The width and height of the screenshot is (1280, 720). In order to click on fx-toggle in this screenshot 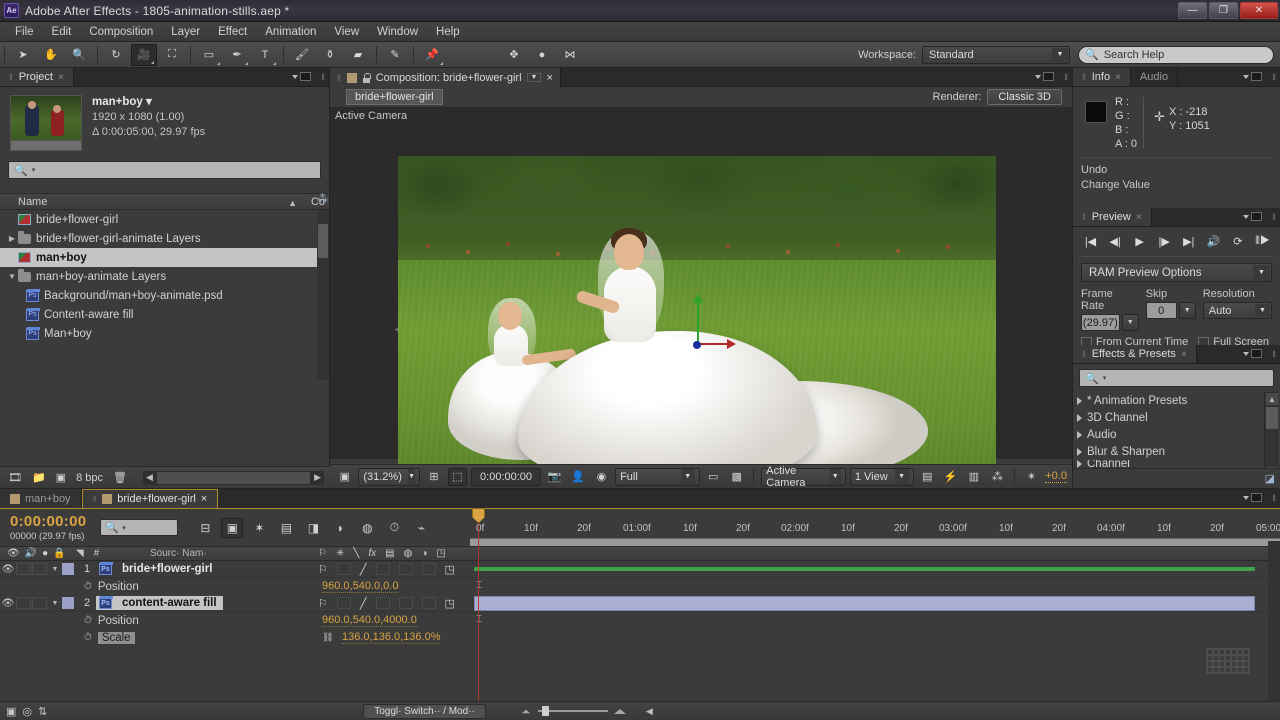, I will do `click(382, 569)`.